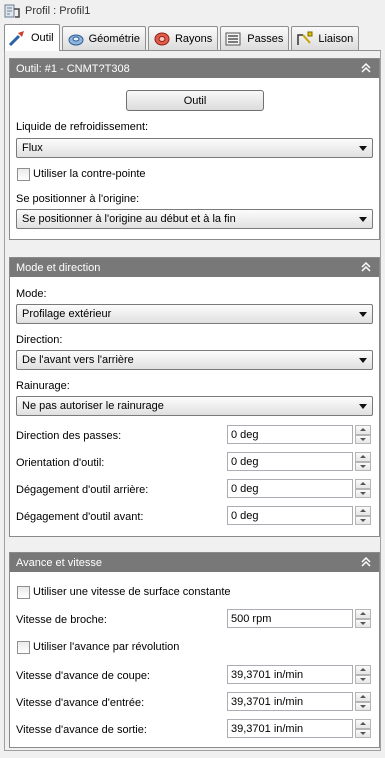  I want to click on lead-in-input: 39,3701 in/min, so click(290, 701).